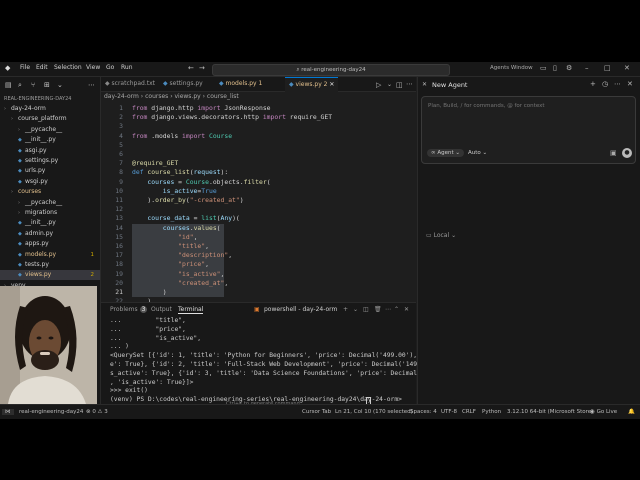 Image resolution: width=640 pixels, height=480 pixels. Describe the element at coordinates (50, 255) in the screenshot. I see `file-tree-item: ◆ models.py 1` at that location.